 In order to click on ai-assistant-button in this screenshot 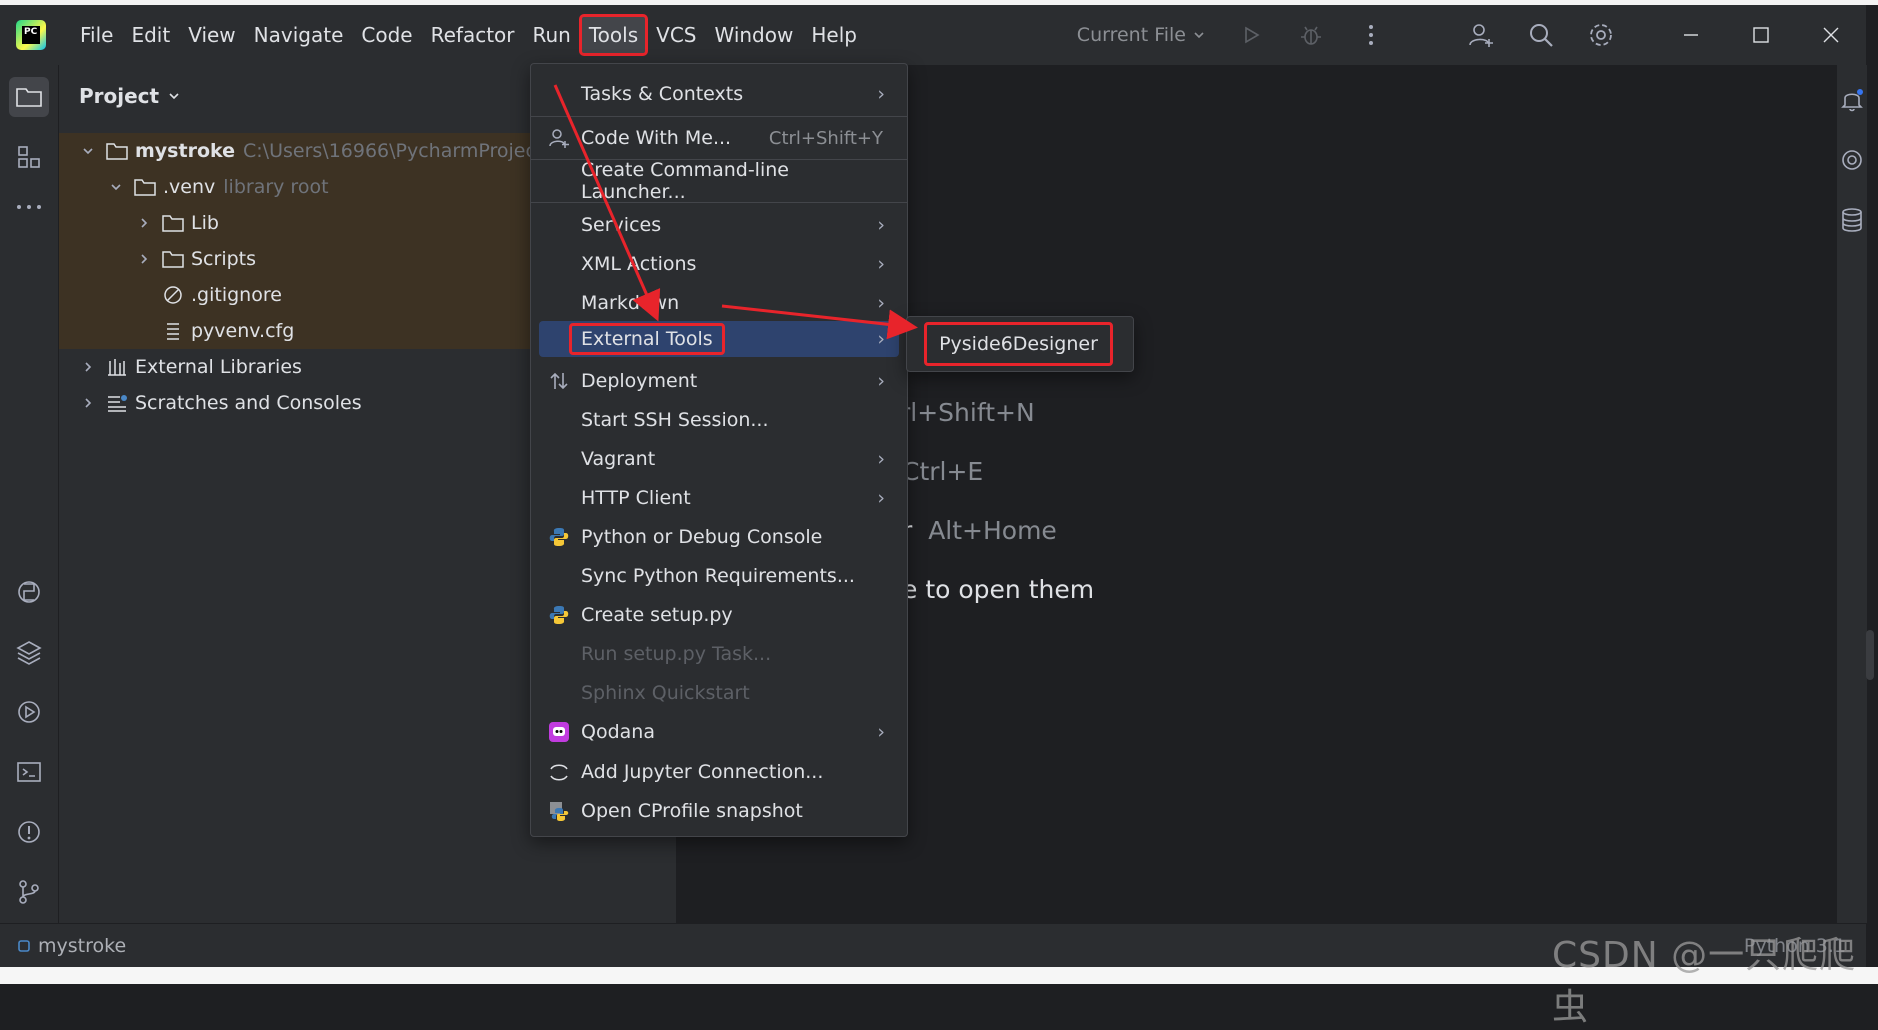, I will do `click(1852, 160)`.